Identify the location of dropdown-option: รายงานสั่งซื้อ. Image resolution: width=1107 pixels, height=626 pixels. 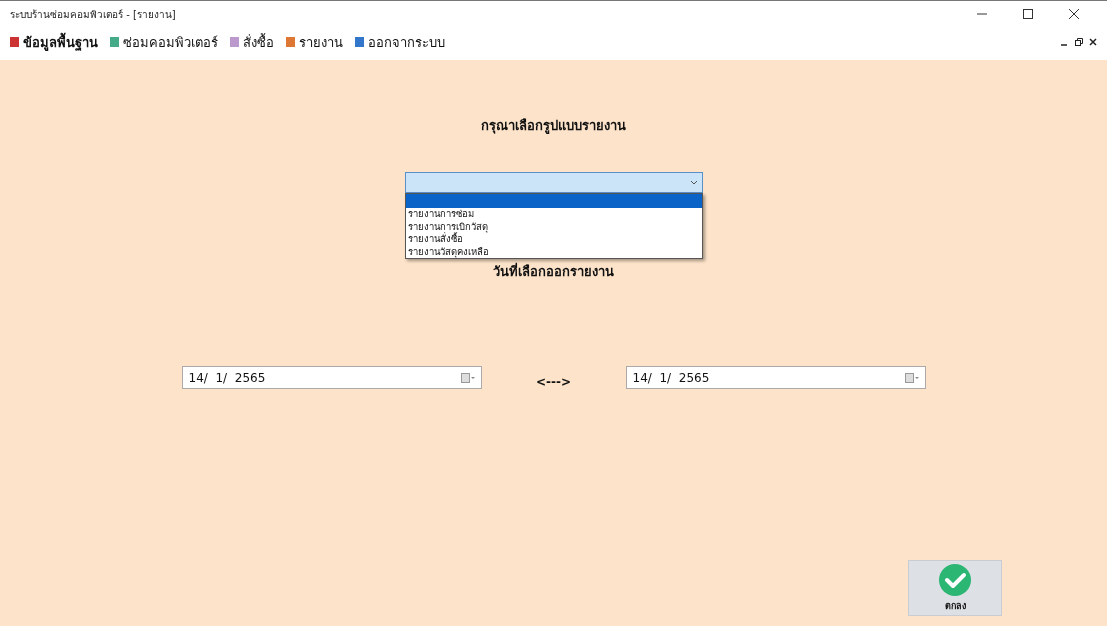
(553, 239).